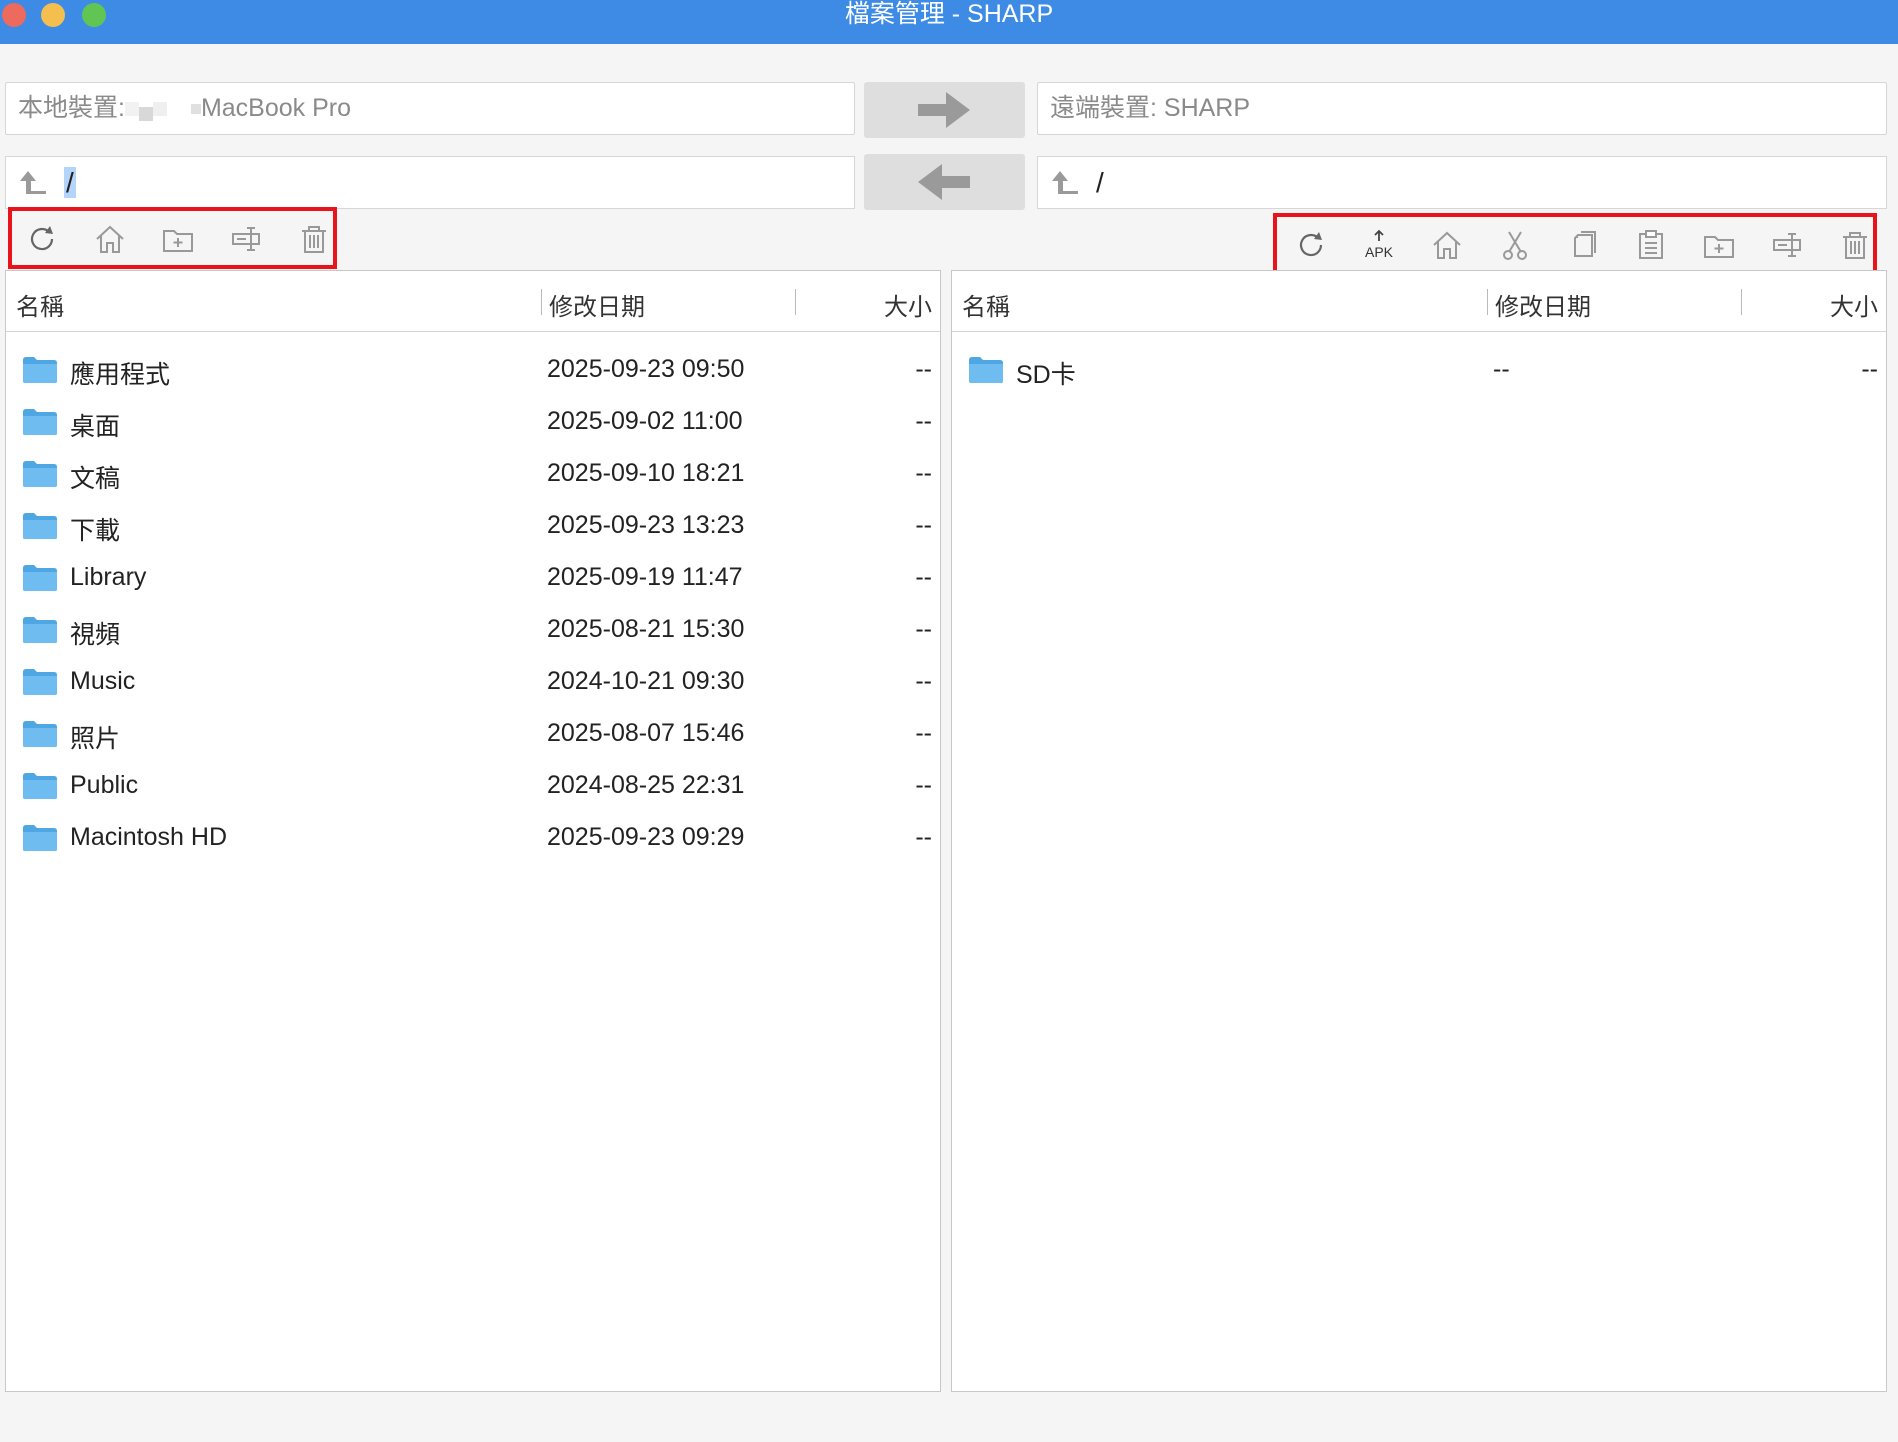 This screenshot has width=1898, height=1442. What do you see at coordinates (473, 786) in the screenshot?
I see `file-row: Public 2024-08-25 22:31 --` at bounding box center [473, 786].